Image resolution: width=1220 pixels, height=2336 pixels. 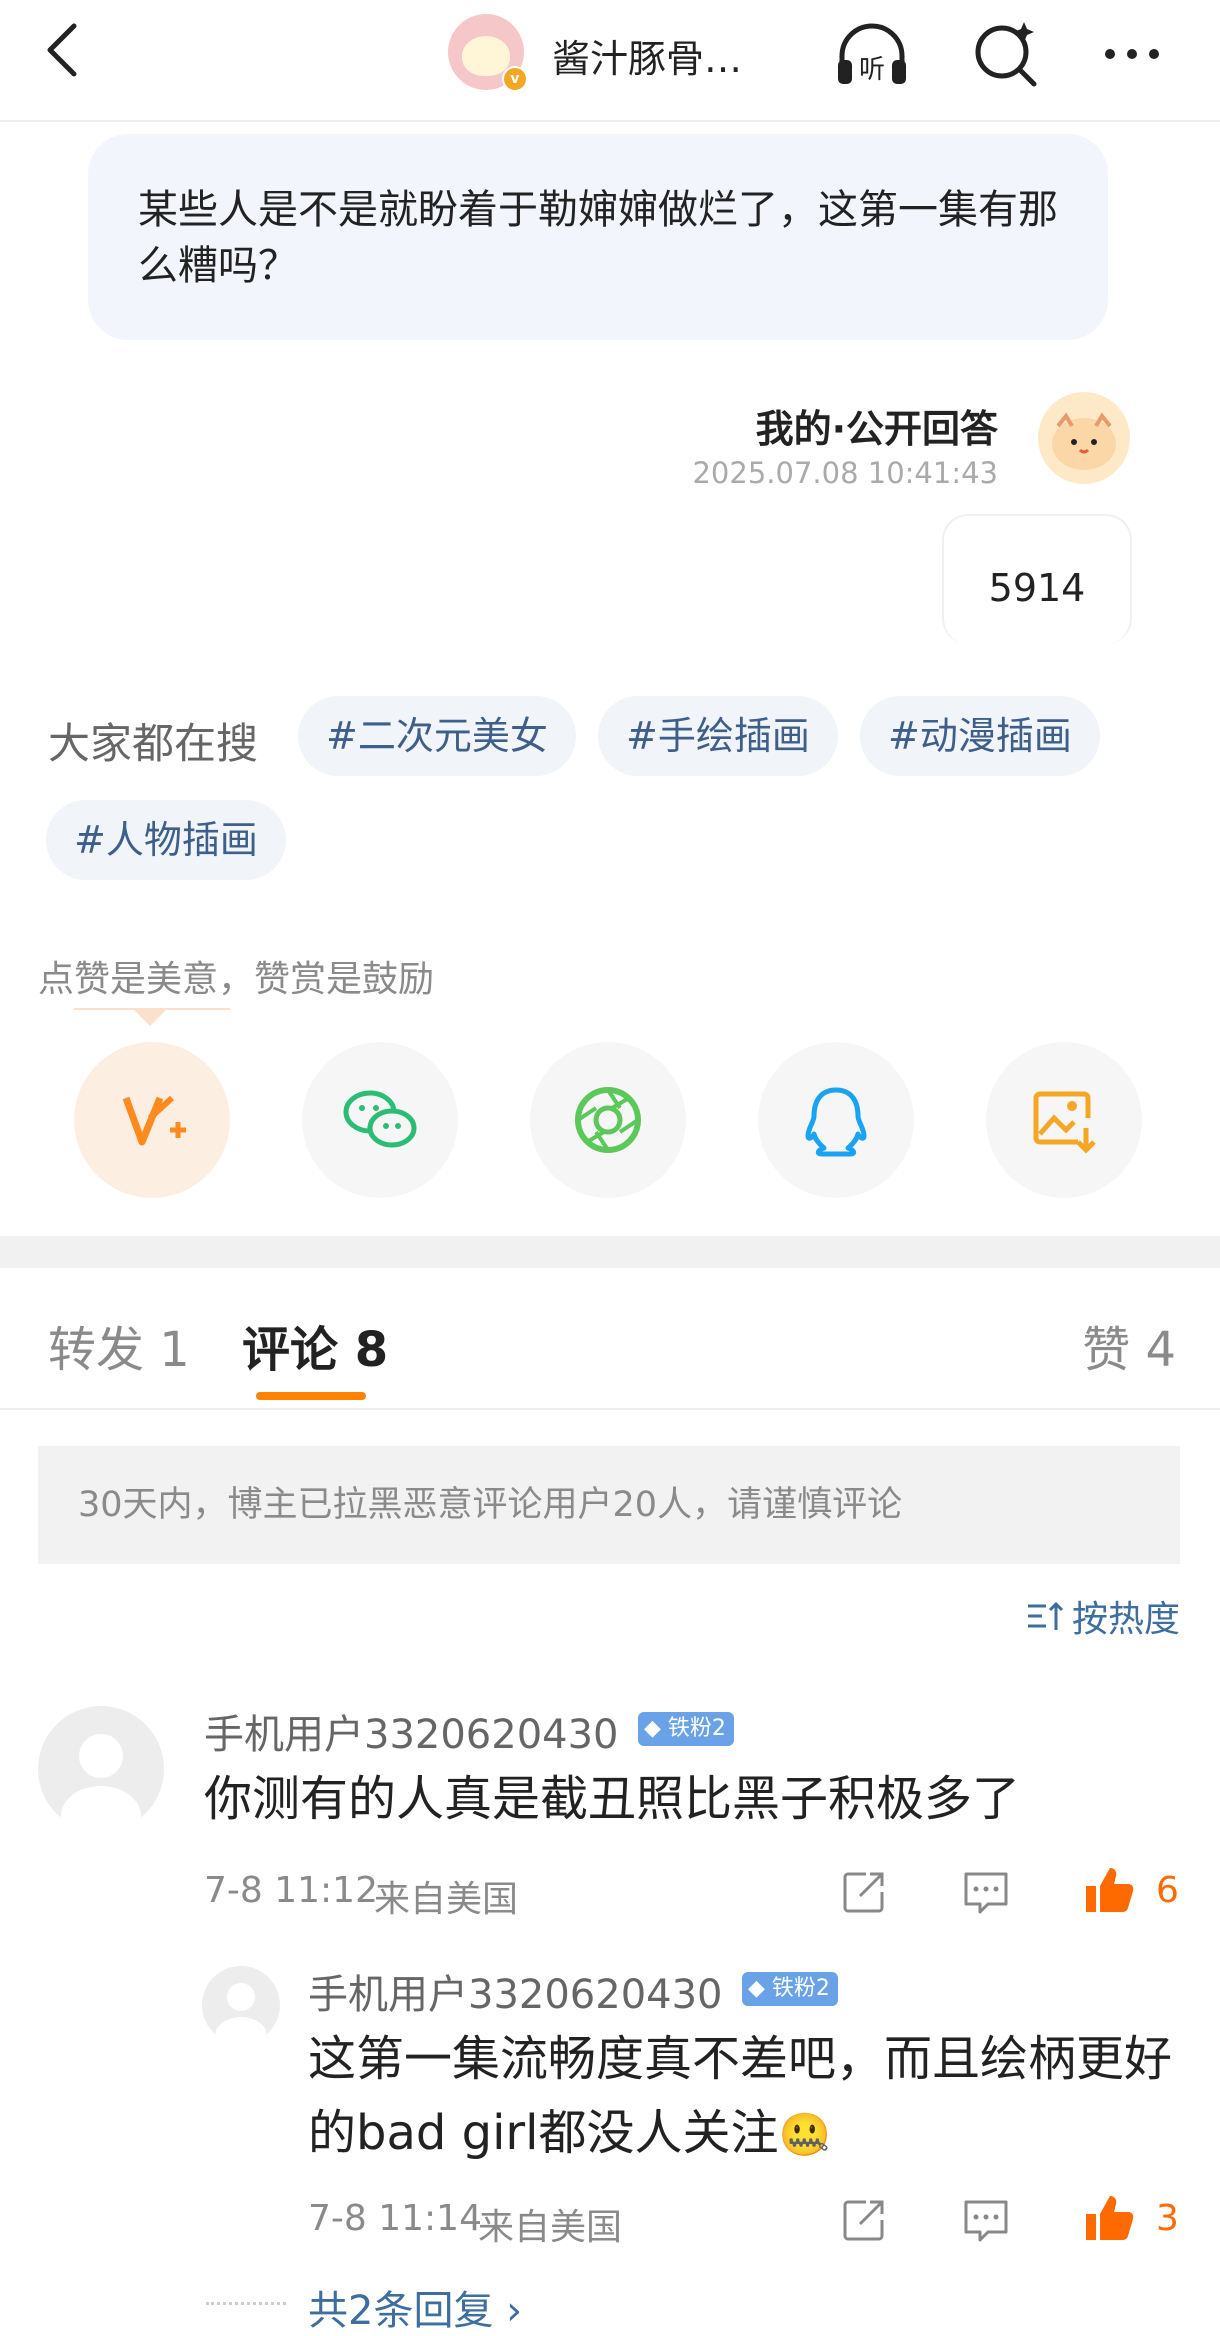 I want to click on more-icon, so click(x=1132, y=54).